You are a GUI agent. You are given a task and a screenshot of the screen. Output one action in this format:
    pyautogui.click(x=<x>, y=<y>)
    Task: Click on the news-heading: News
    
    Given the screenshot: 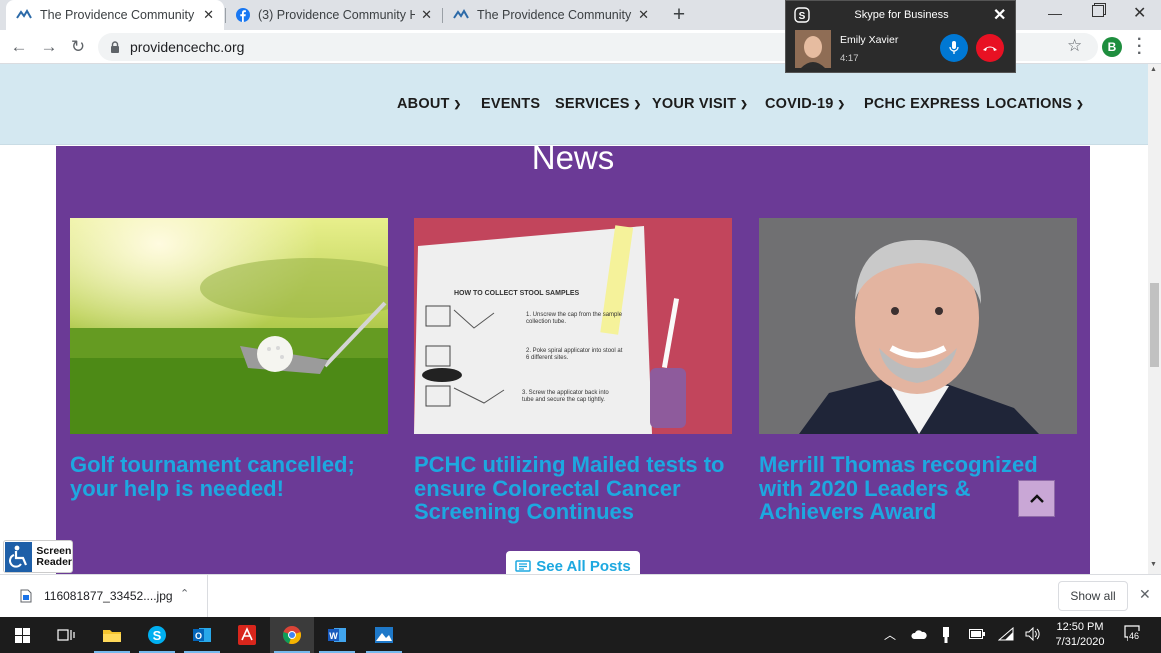 What is the action you would take?
    pyautogui.click(x=573, y=160)
    